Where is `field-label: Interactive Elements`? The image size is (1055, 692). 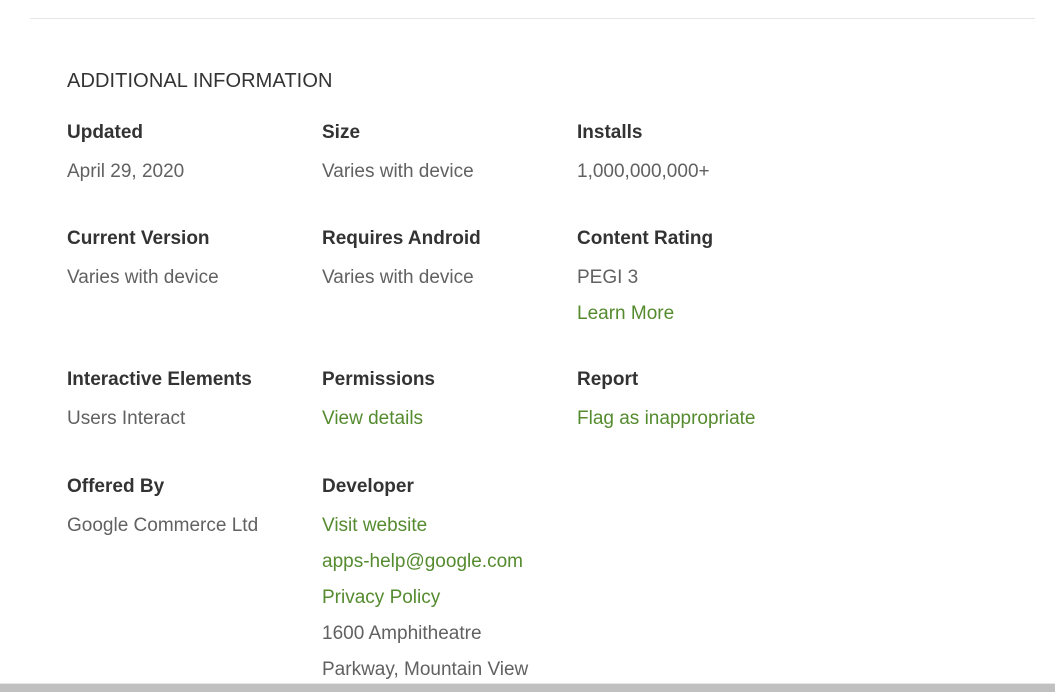
field-label: Interactive Elements is located at coordinates (159, 379).